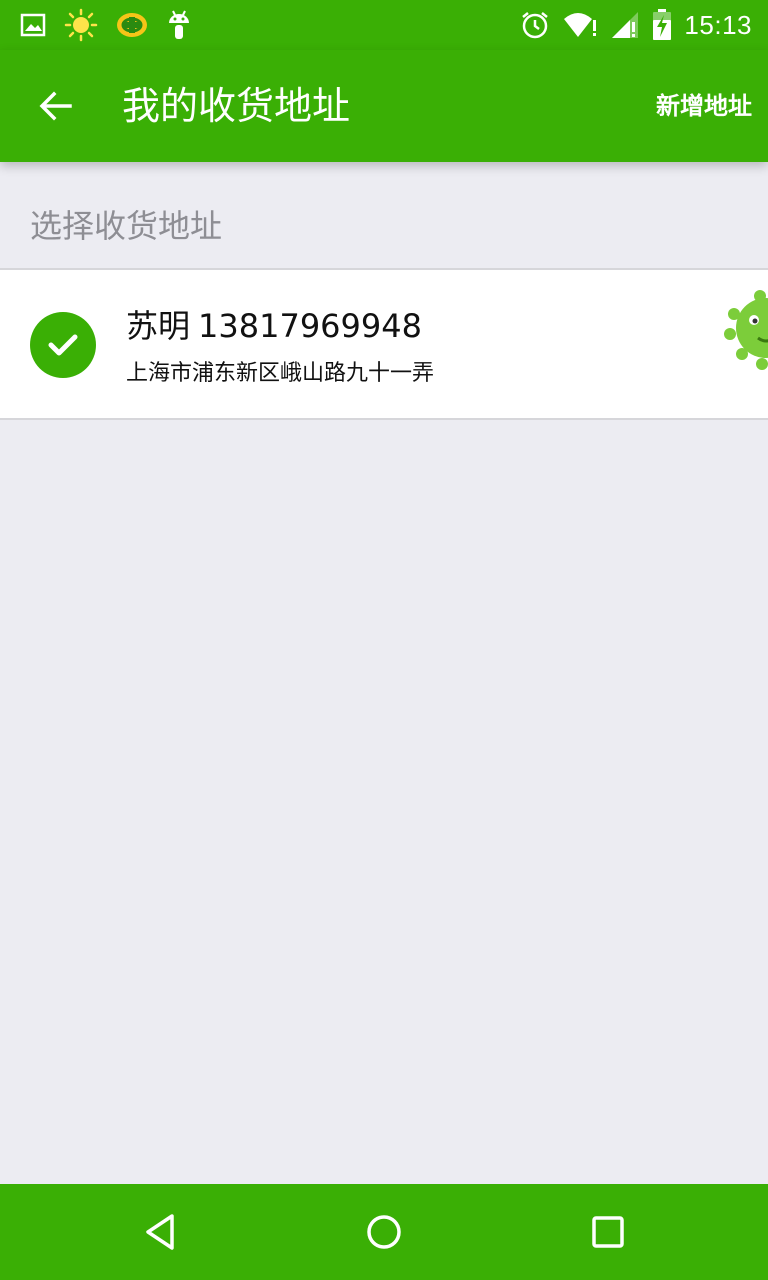  What do you see at coordinates (63, 345) in the screenshot?
I see `selected-check-icon` at bounding box center [63, 345].